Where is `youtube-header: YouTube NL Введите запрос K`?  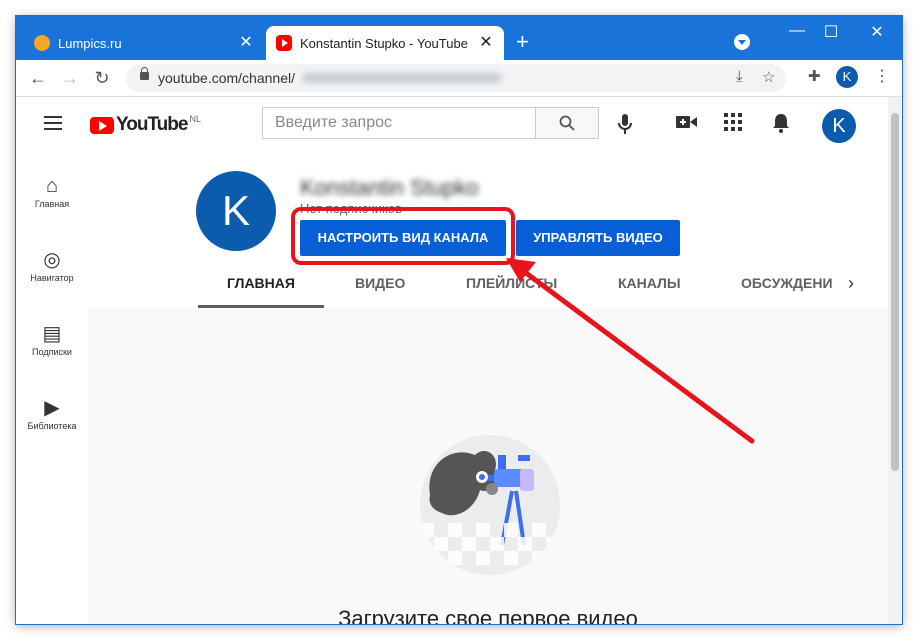 youtube-header: YouTube NL Введите запрос K is located at coordinates (452, 125).